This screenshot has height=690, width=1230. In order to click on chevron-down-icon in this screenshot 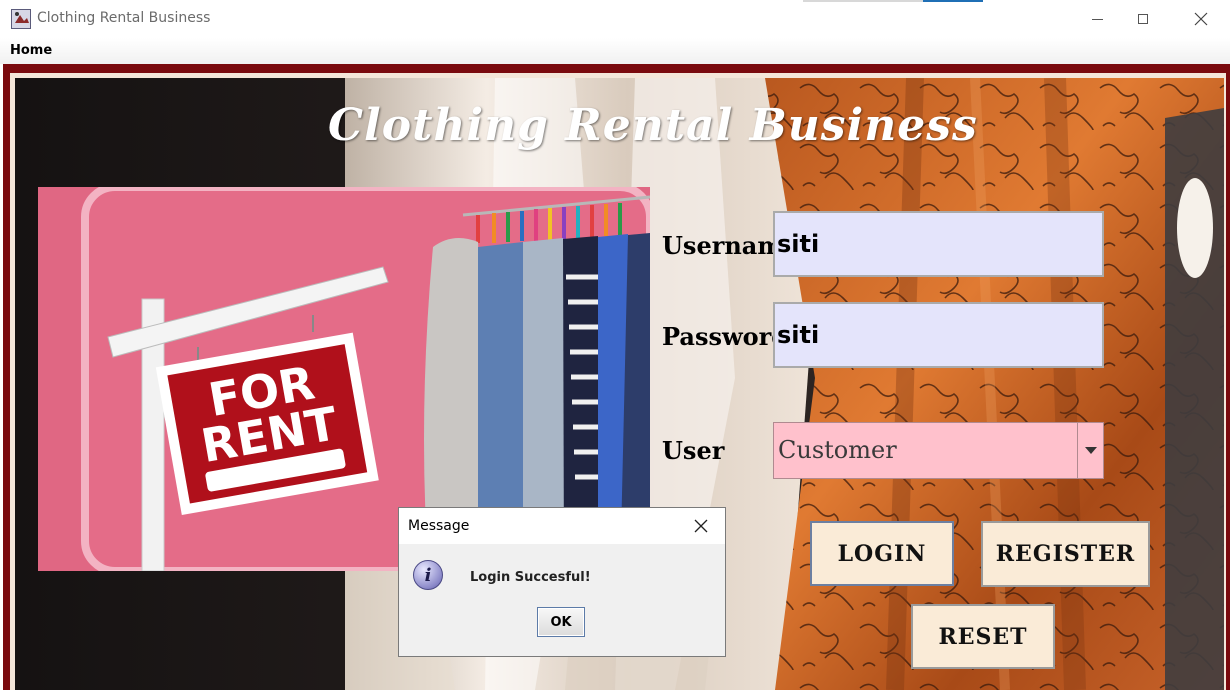, I will do `click(1090, 450)`.